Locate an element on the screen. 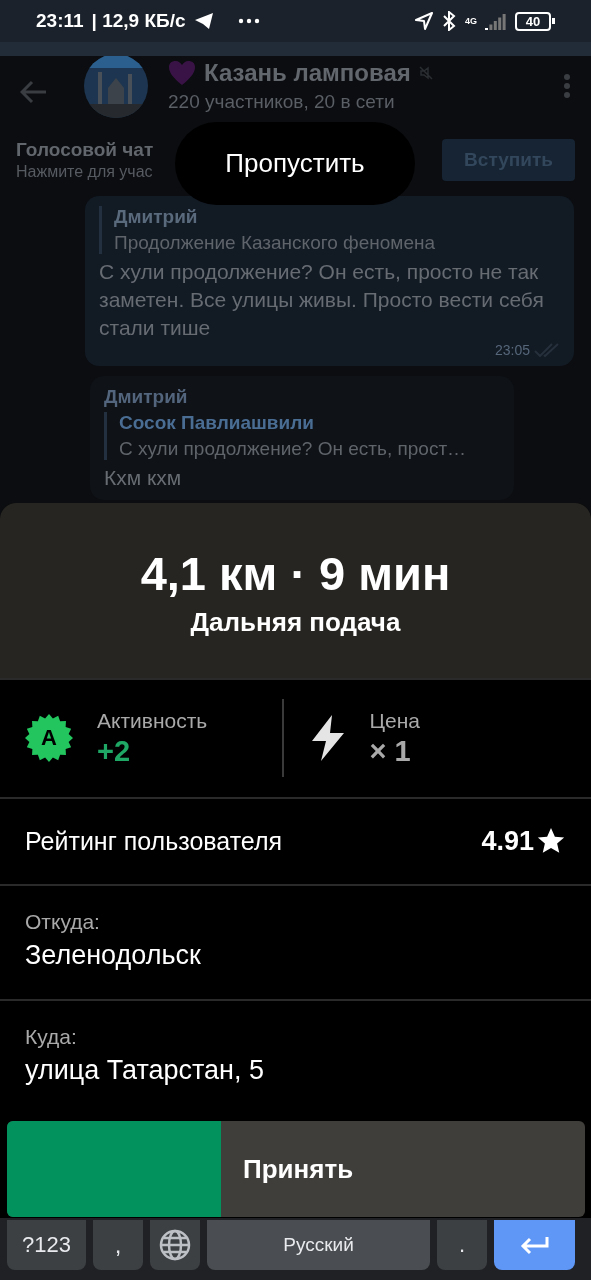 This screenshot has width=591, height=1280. badge-letter: A is located at coordinates (49, 738).